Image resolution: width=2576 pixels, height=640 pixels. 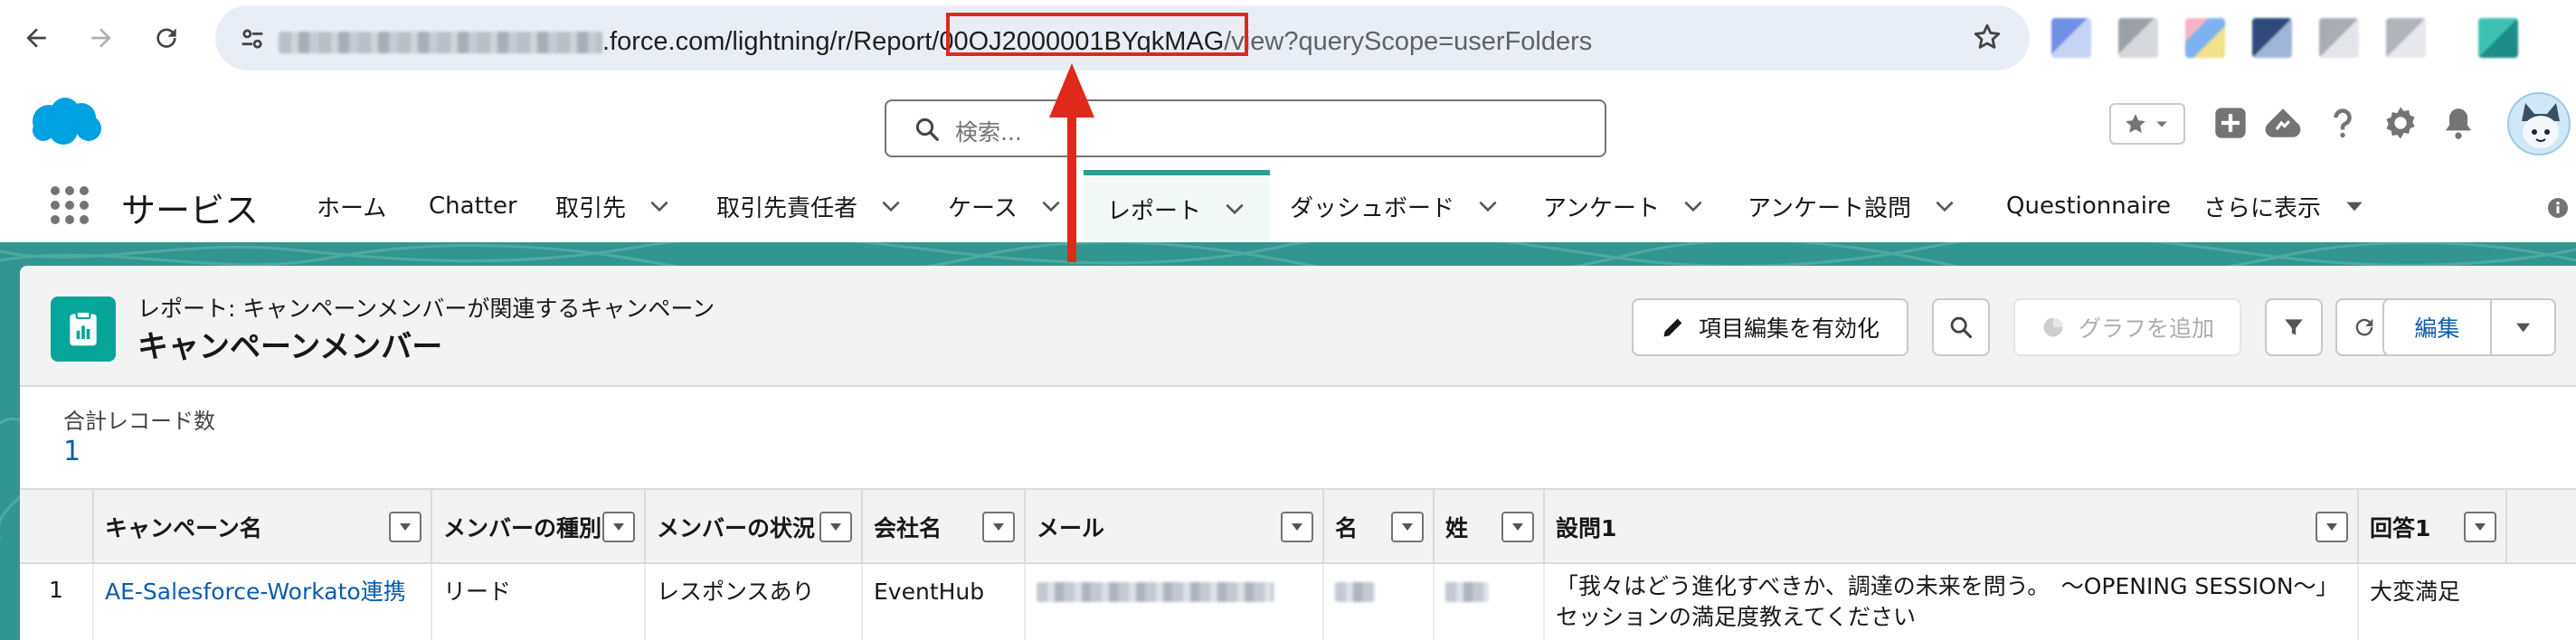 What do you see at coordinates (1961, 327) in the screenshot?
I see `search-report-button` at bounding box center [1961, 327].